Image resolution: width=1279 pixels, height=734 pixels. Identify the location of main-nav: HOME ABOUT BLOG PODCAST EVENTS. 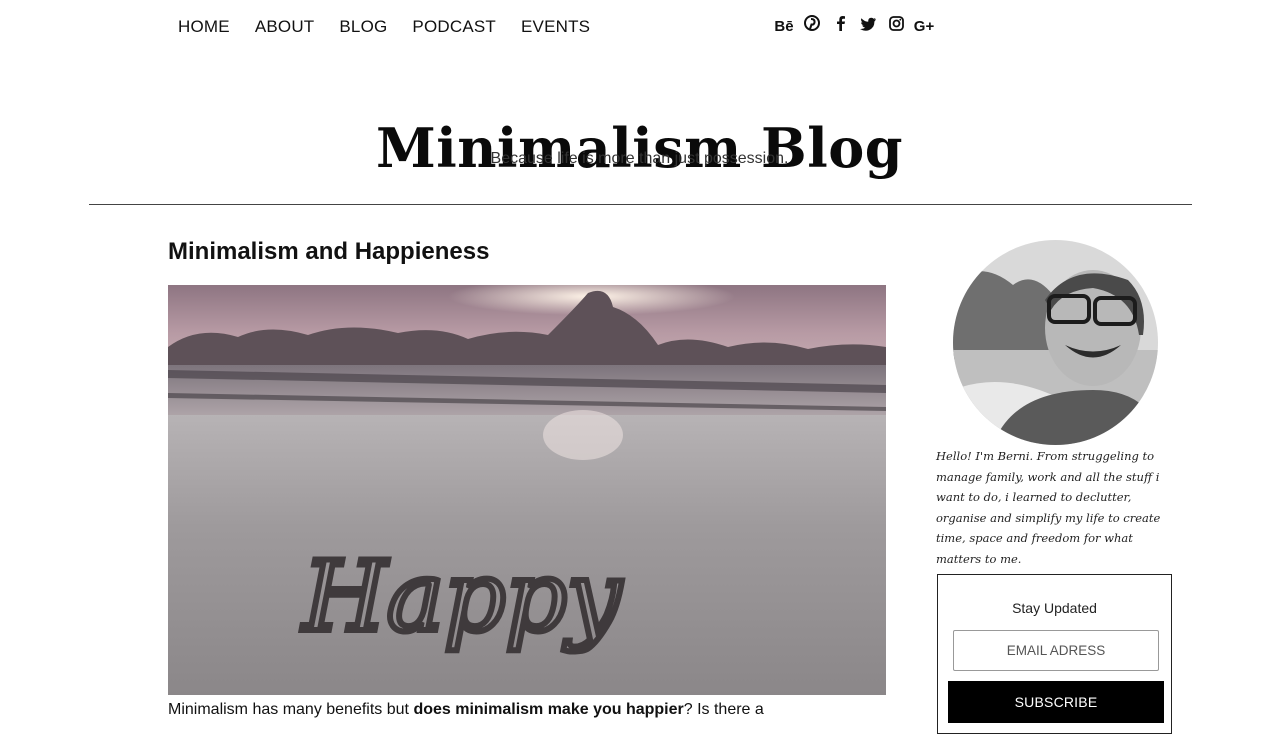
(396, 27).